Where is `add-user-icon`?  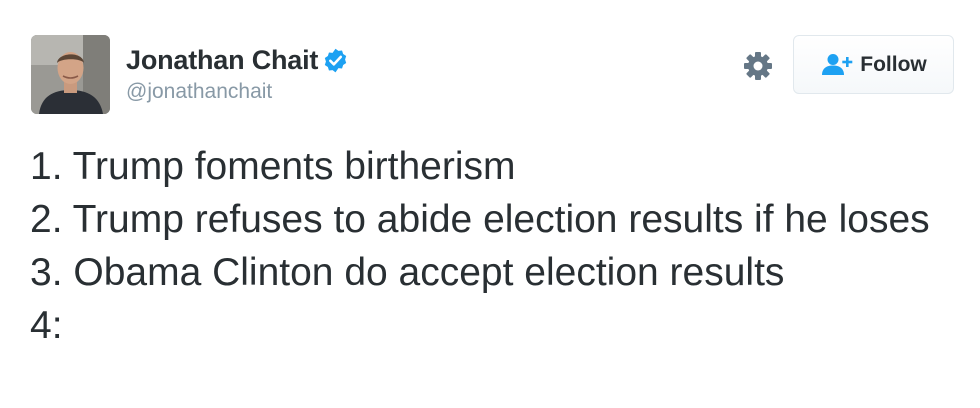 add-user-icon is located at coordinates (837, 65).